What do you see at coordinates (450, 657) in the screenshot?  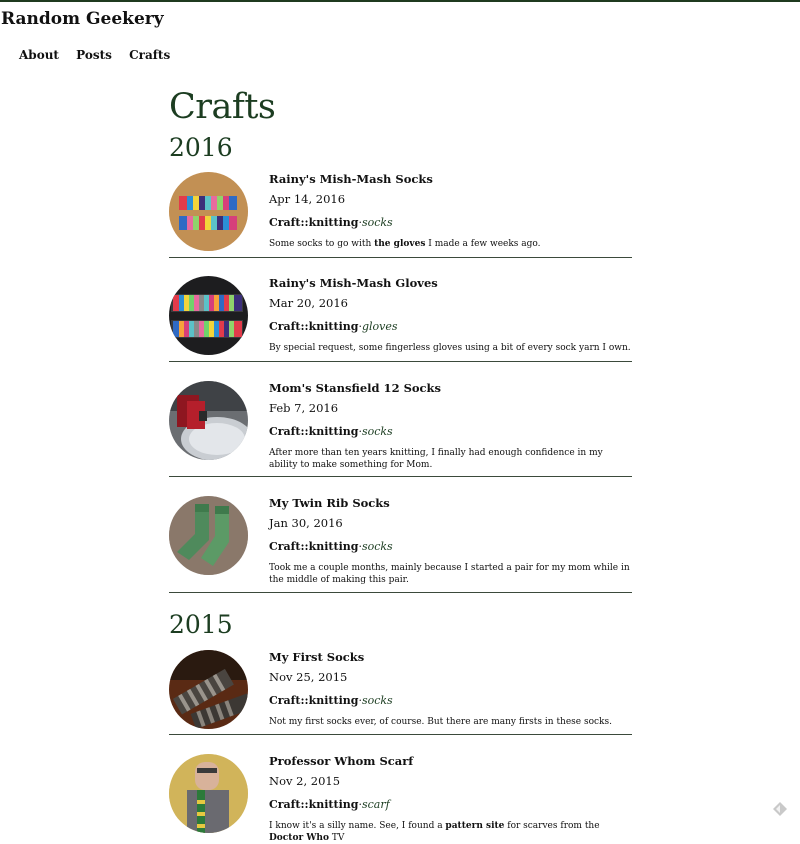 I see `post-title-link: My First Socks` at bounding box center [450, 657].